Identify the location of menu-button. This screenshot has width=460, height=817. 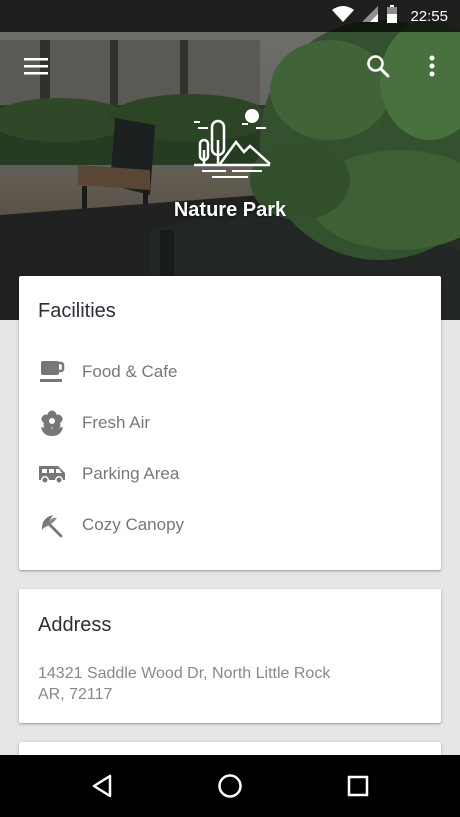
(36, 66).